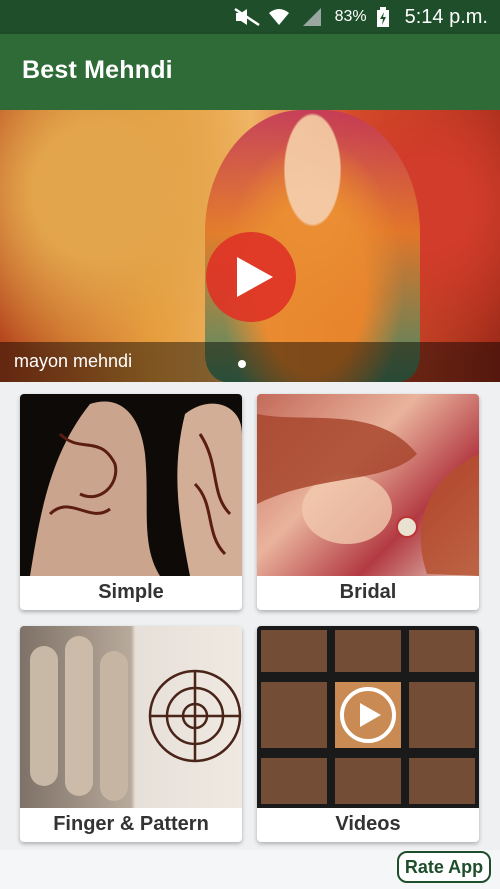 This screenshot has width=500, height=889. Describe the element at coordinates (97, 70) in the screenshot. I see `app-title: Best Mehndi` at that location.